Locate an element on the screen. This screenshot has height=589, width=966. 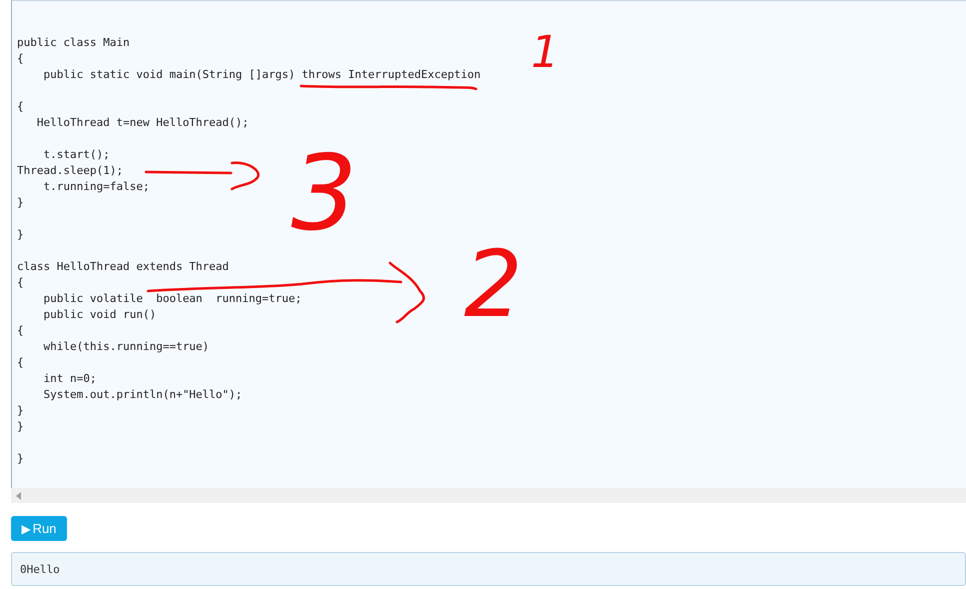
code-line: public class Main is located at coordinates (73, 43).